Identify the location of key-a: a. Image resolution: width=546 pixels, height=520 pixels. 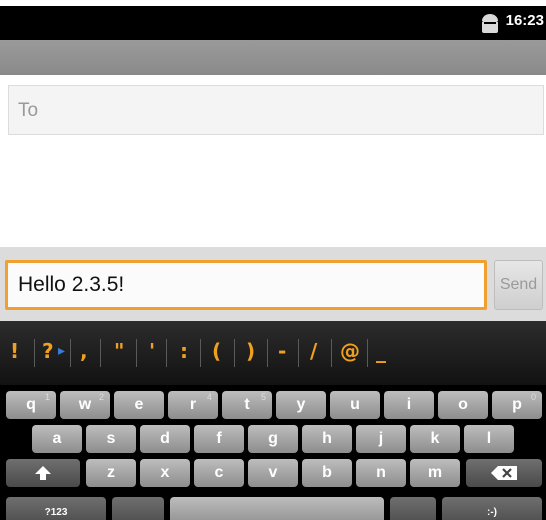
(57, 439).